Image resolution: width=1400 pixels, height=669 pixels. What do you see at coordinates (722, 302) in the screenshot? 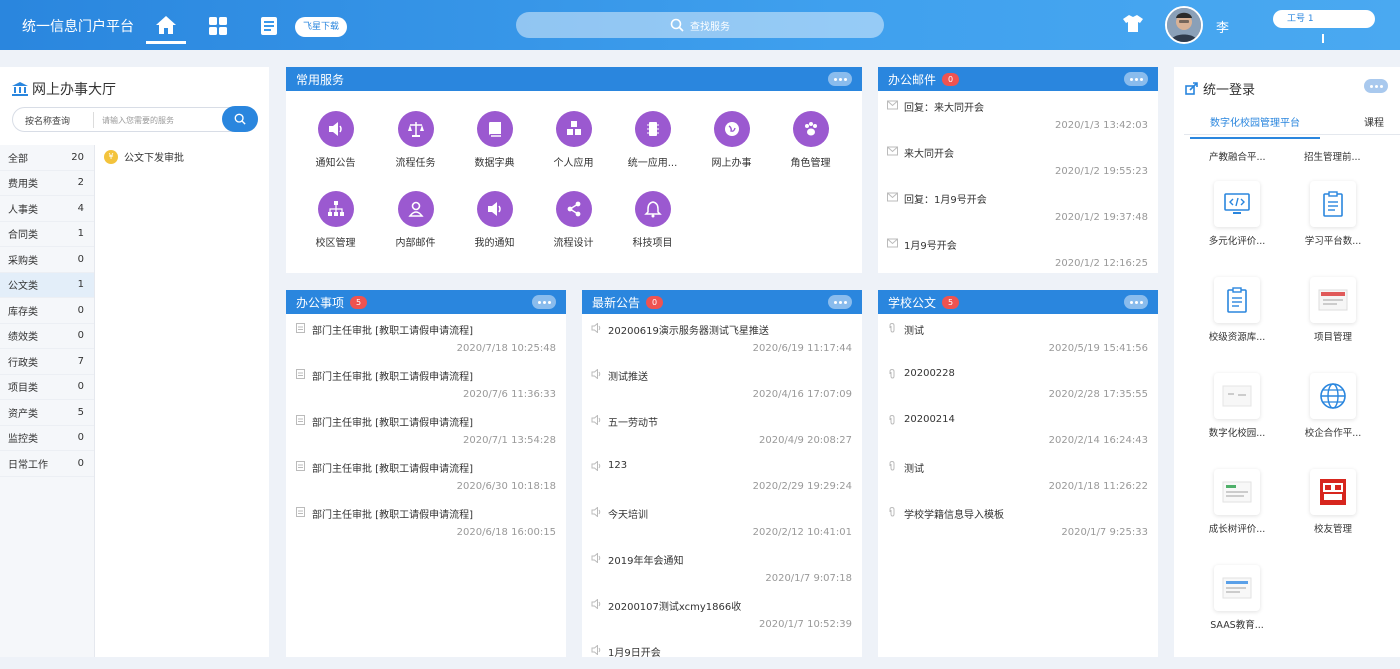
I see `panel-header: 最新公告 0` at bounding box center [722, 302].